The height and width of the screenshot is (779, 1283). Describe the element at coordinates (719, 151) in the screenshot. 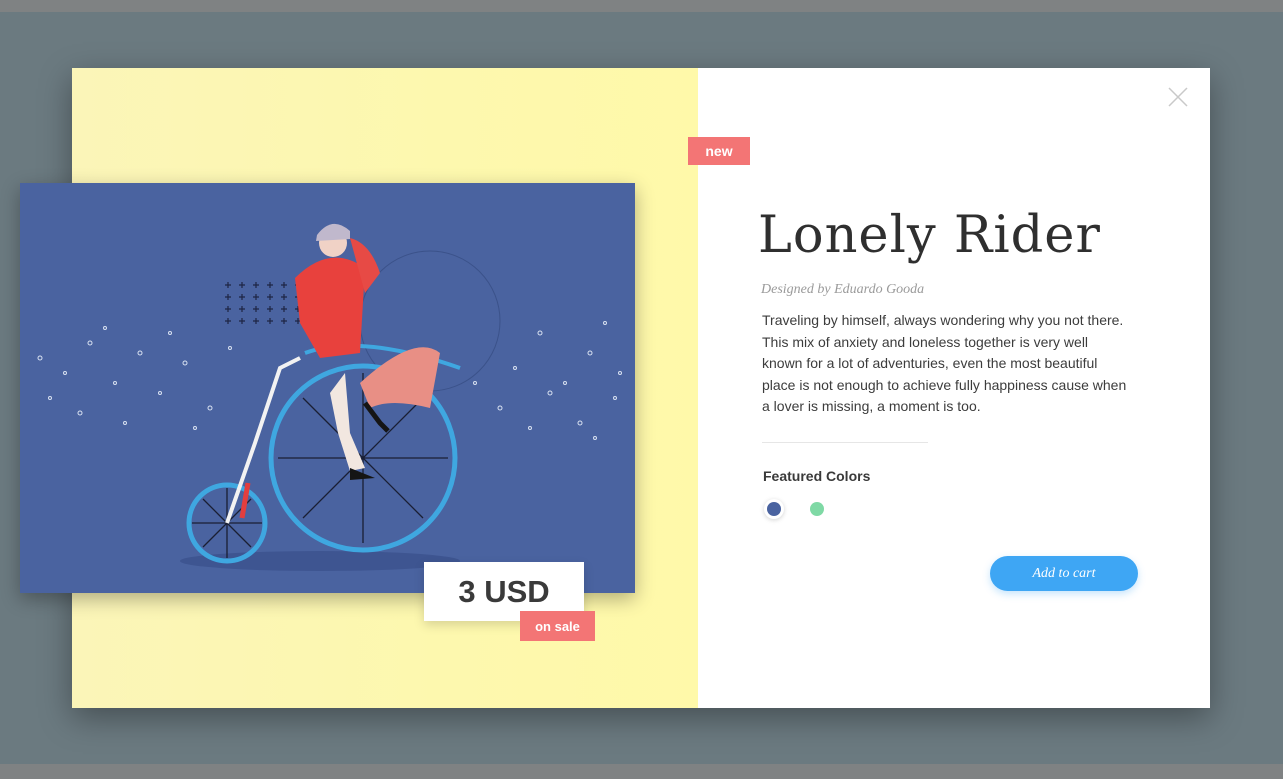

I see `new-badge: new` at that location.